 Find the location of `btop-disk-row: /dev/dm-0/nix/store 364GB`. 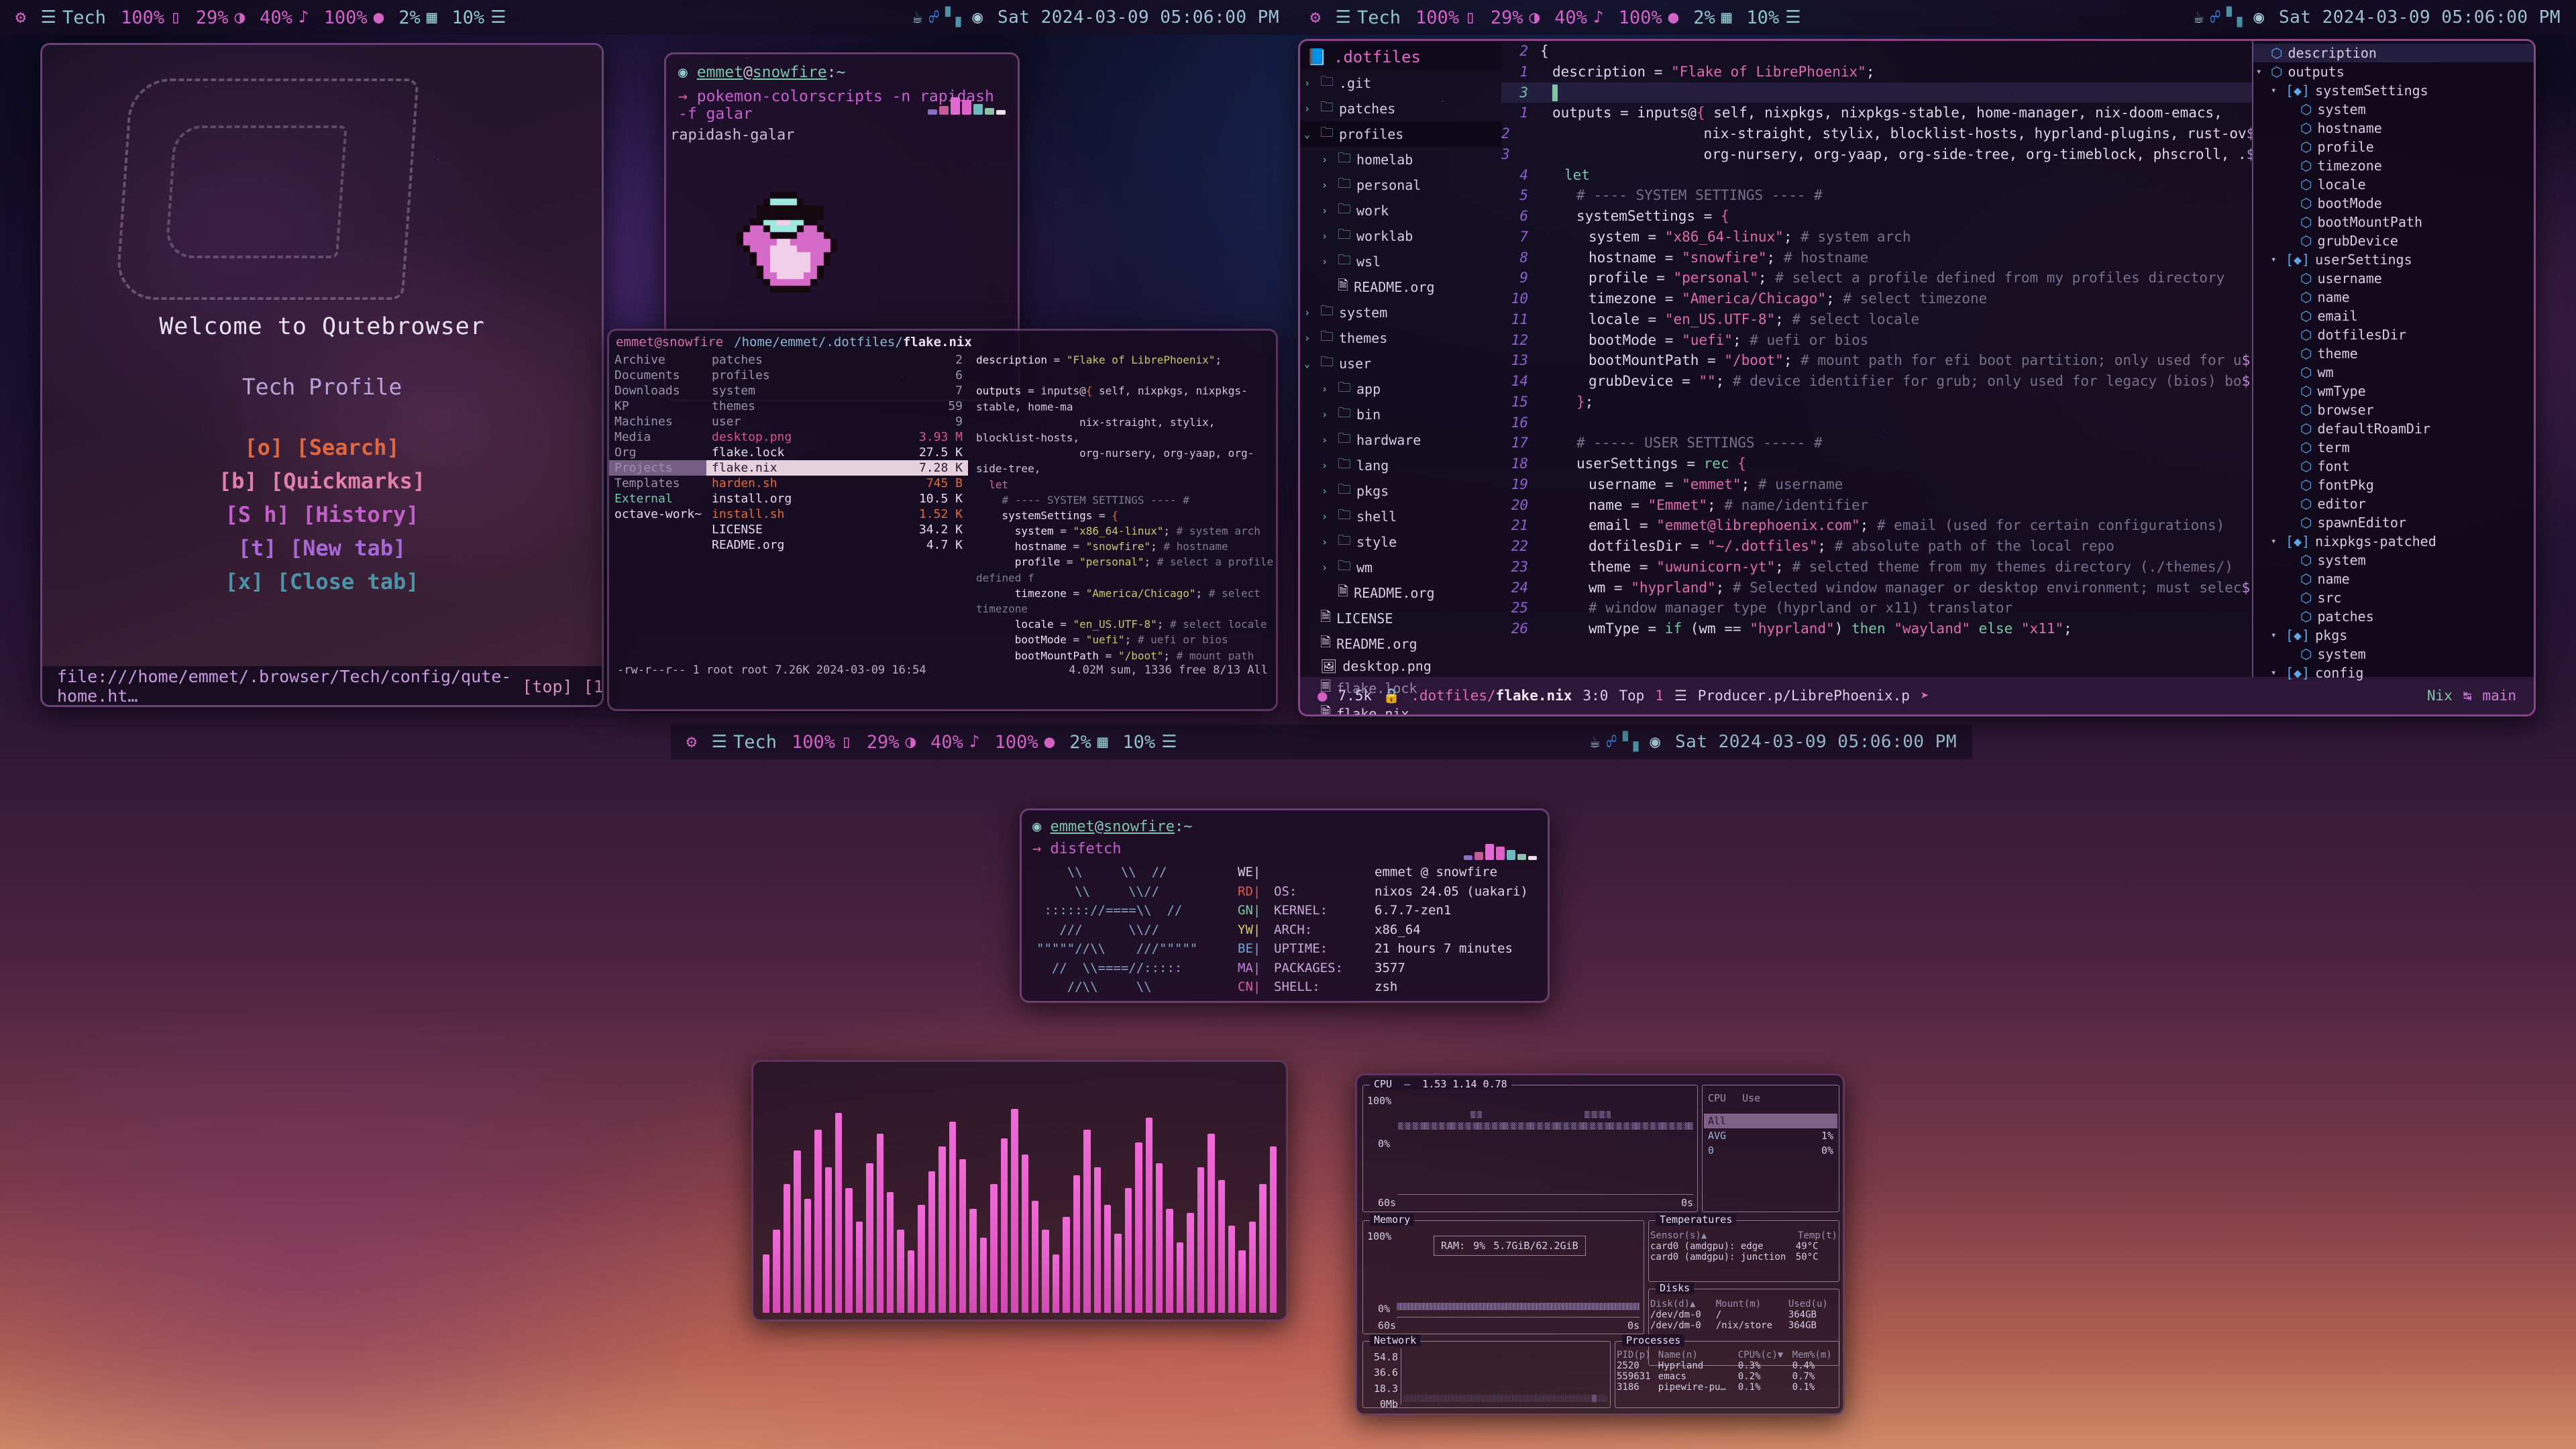

btop-disk-row: /dev/dm-0/nix/store 364GB is located at coordinates (1744, 1325).